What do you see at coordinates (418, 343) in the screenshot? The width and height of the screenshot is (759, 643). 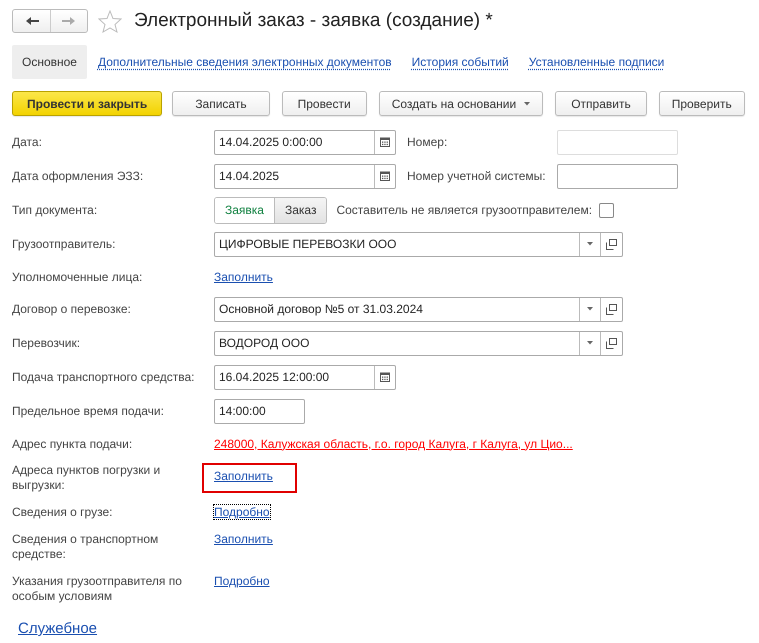 I see `select-field: ВОДОРОД ООО` at bounding box center [418, 343].